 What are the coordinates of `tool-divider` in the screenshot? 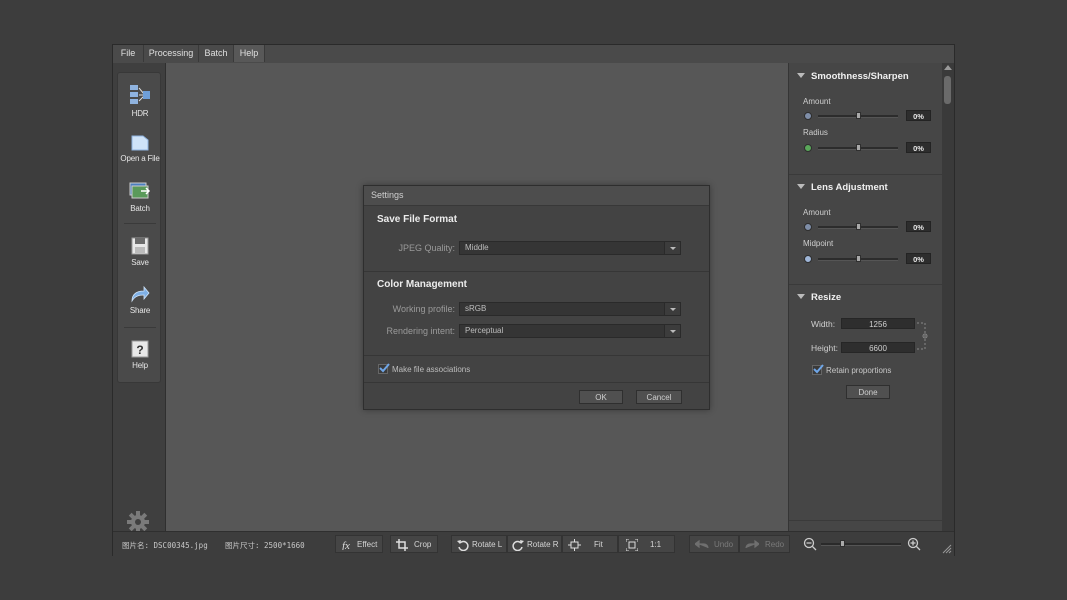 It's located at (140, 327).